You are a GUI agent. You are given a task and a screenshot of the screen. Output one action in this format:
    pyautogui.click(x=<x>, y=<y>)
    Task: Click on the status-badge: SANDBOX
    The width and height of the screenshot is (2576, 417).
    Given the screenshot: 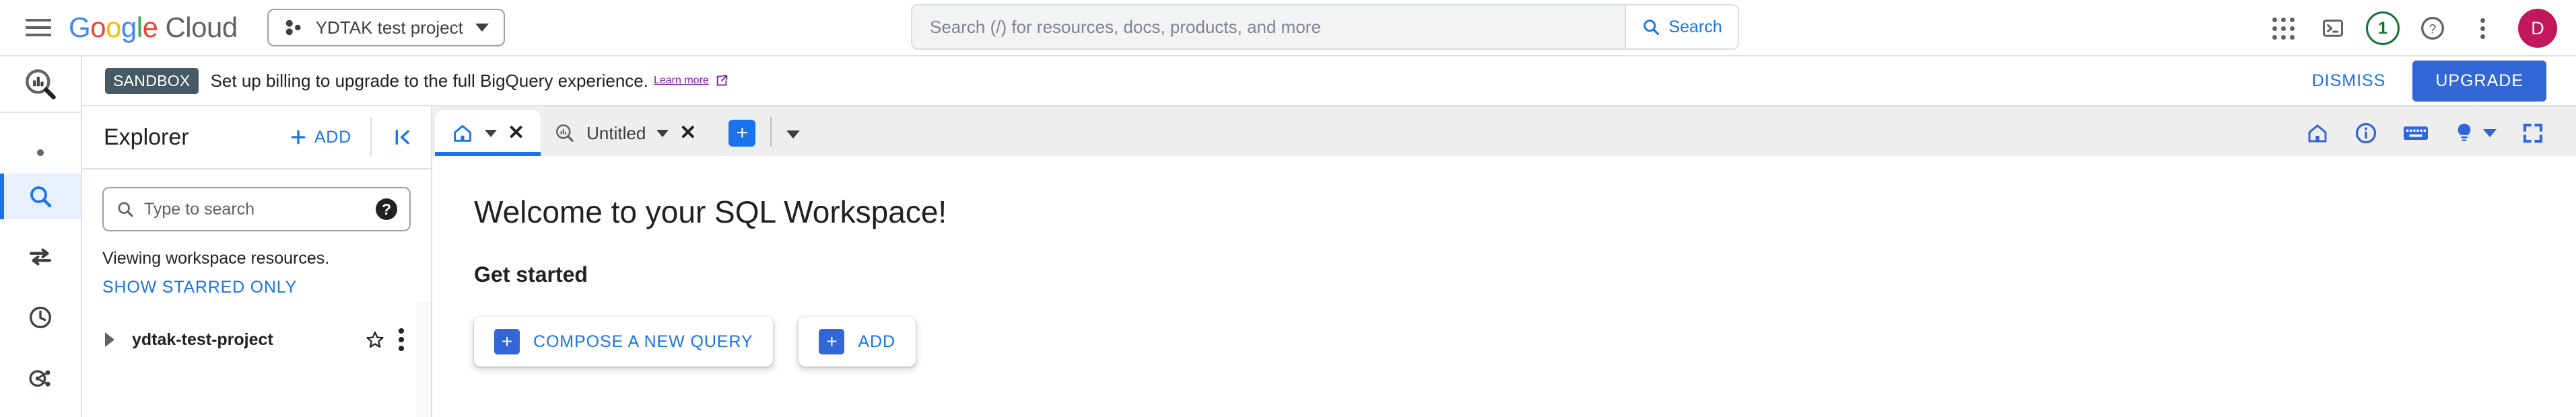 What is the action you would take?
    pyautogui.click(x=152, y=80)
    